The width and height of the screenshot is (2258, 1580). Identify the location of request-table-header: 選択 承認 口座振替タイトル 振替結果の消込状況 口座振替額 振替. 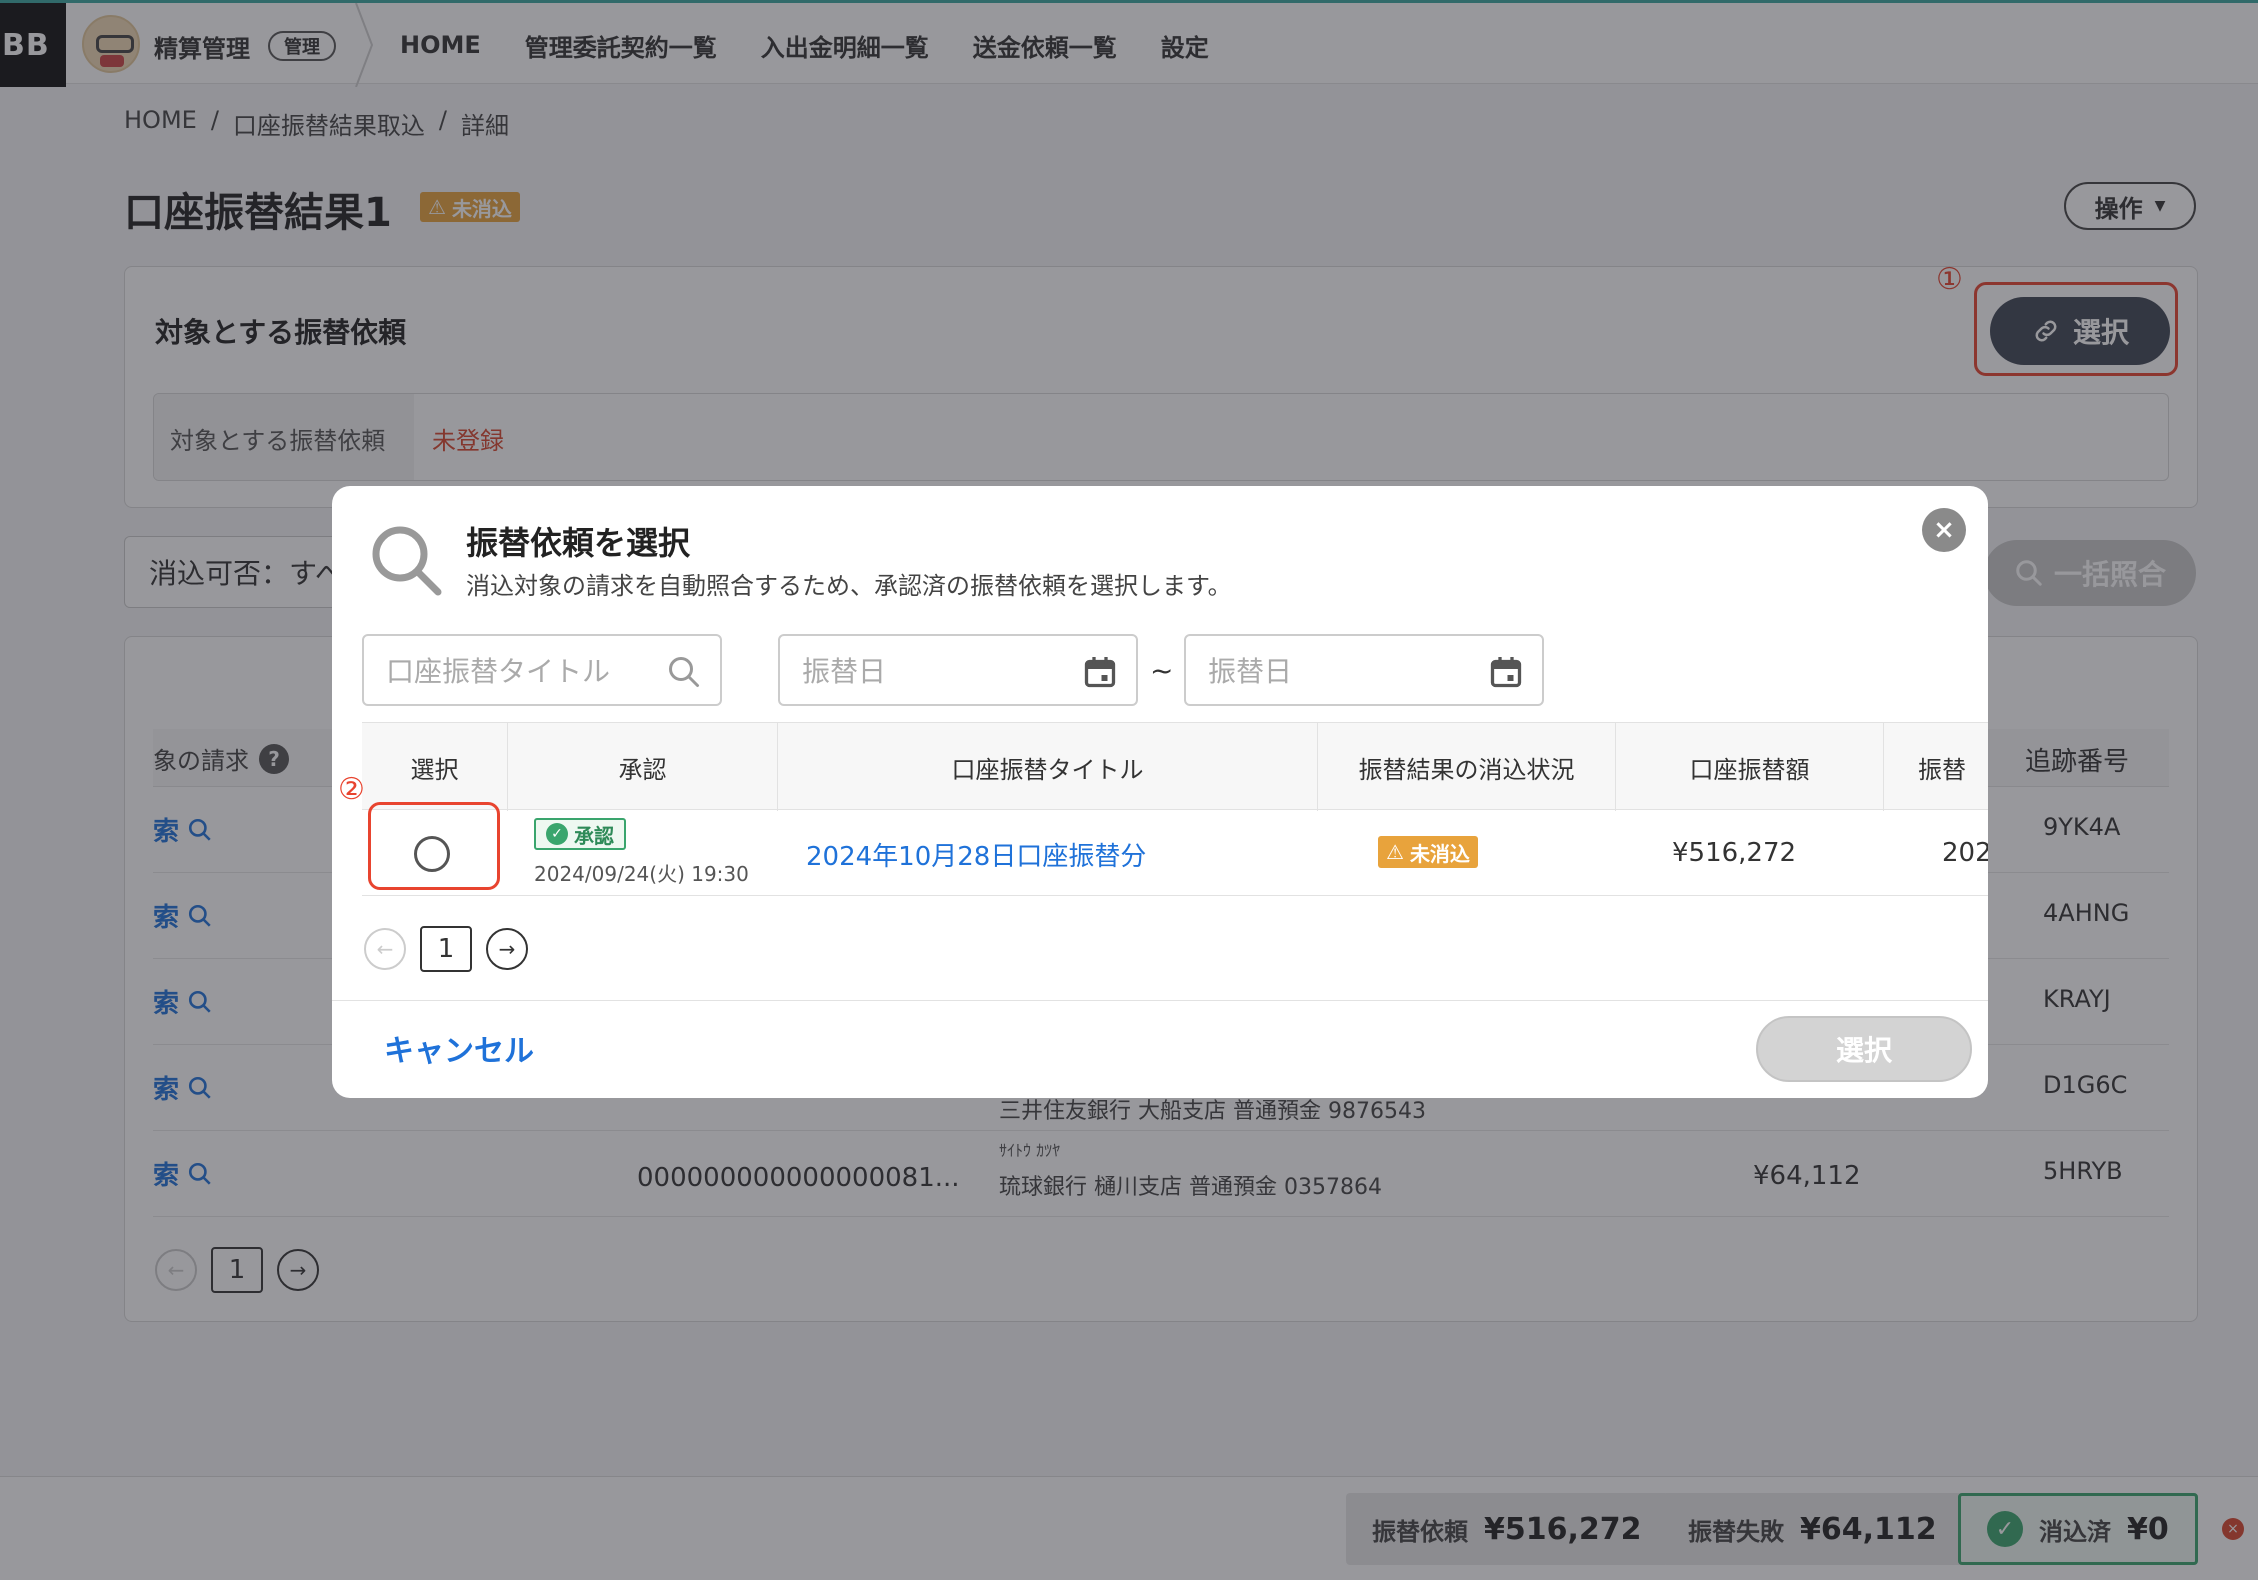
(1175, 766).